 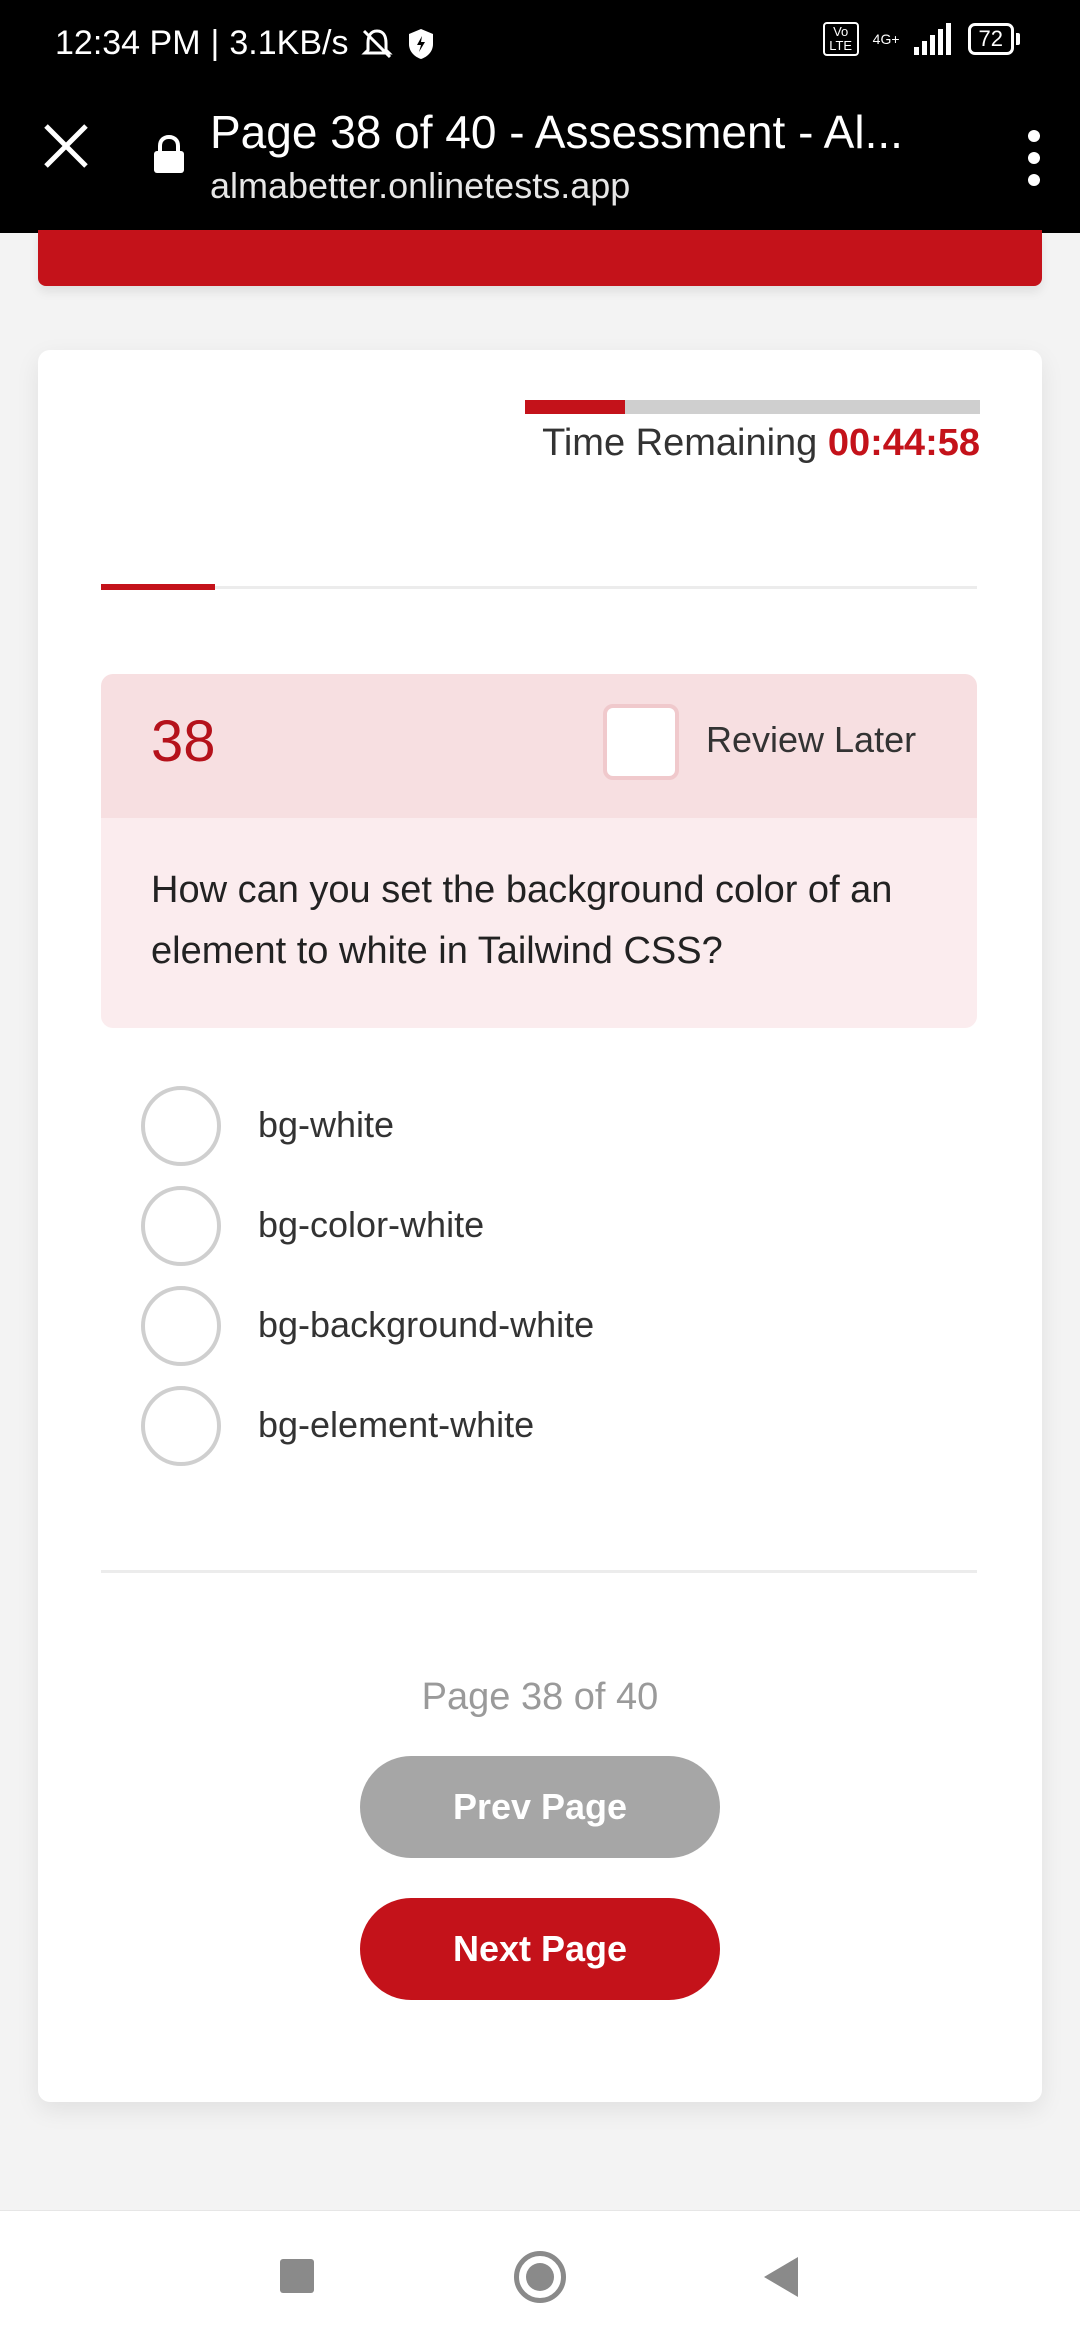 What do you see at coordinates (377, 43) in the screenshot?
I see `mute-icon` at bounding box center [377, 43].